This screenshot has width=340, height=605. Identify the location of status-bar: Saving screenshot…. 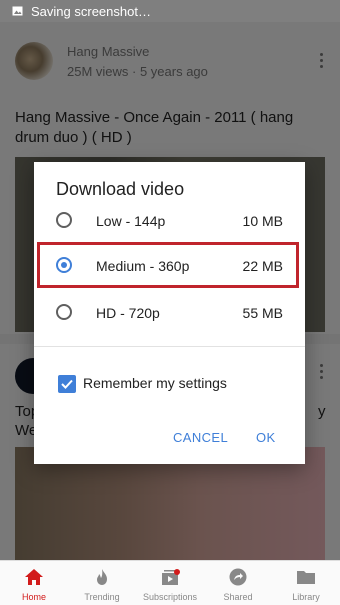
(170, 11).